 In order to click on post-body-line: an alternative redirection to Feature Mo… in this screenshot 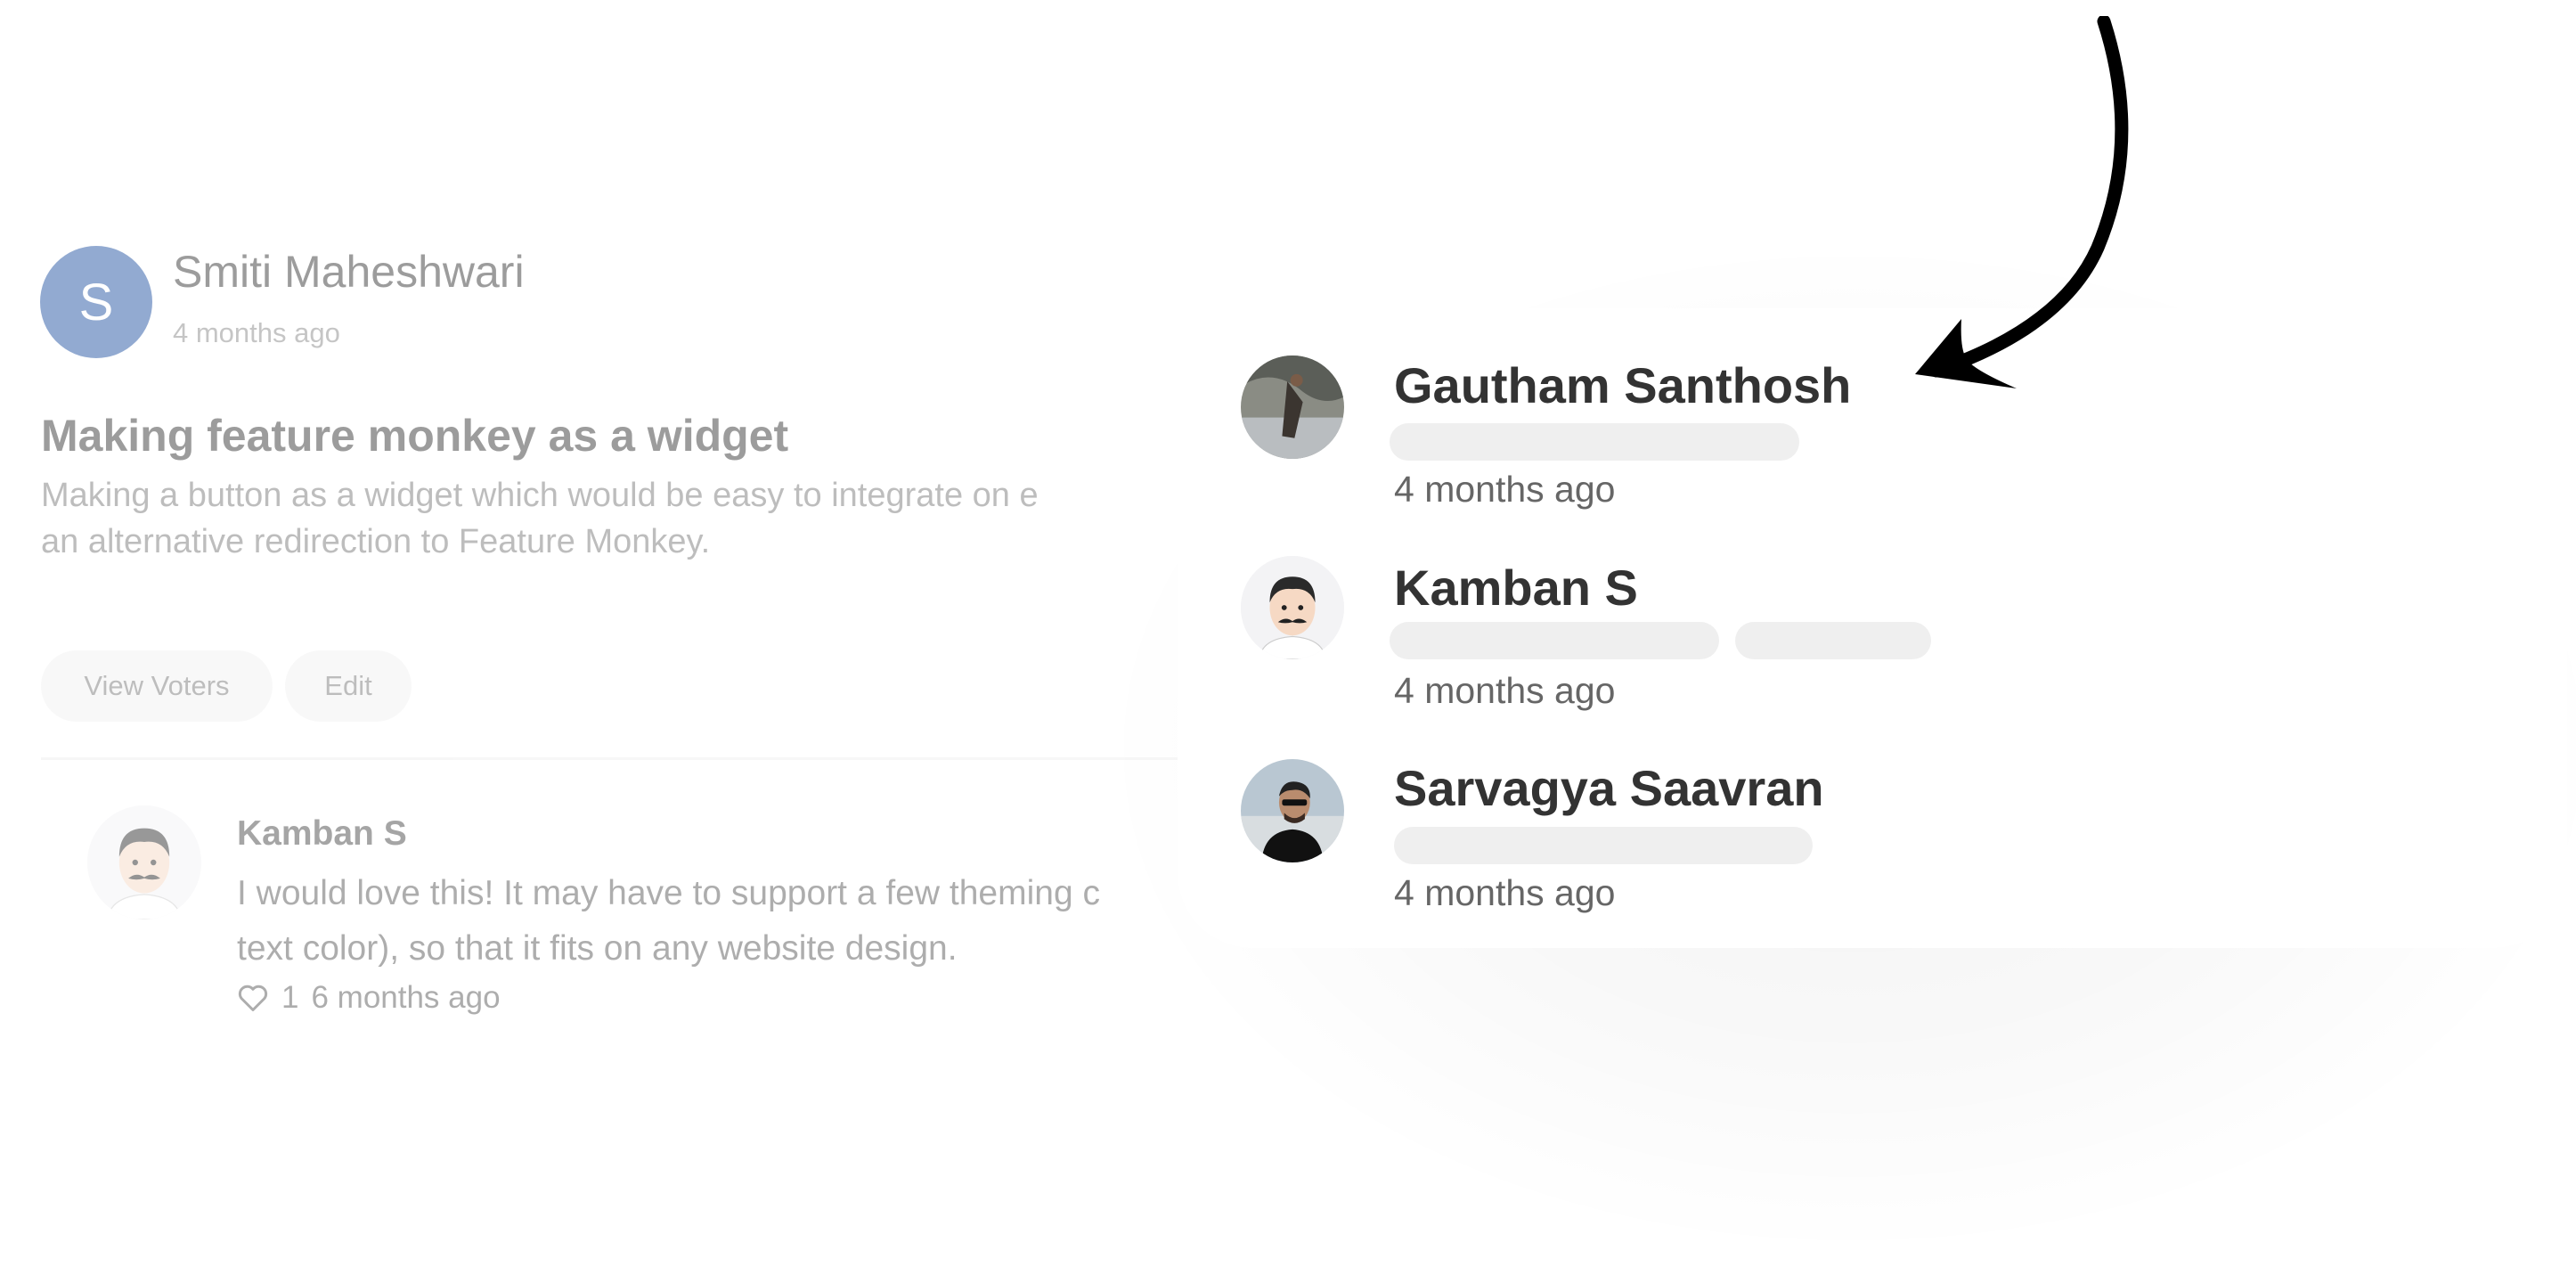, I will do `click(376, 541)`.